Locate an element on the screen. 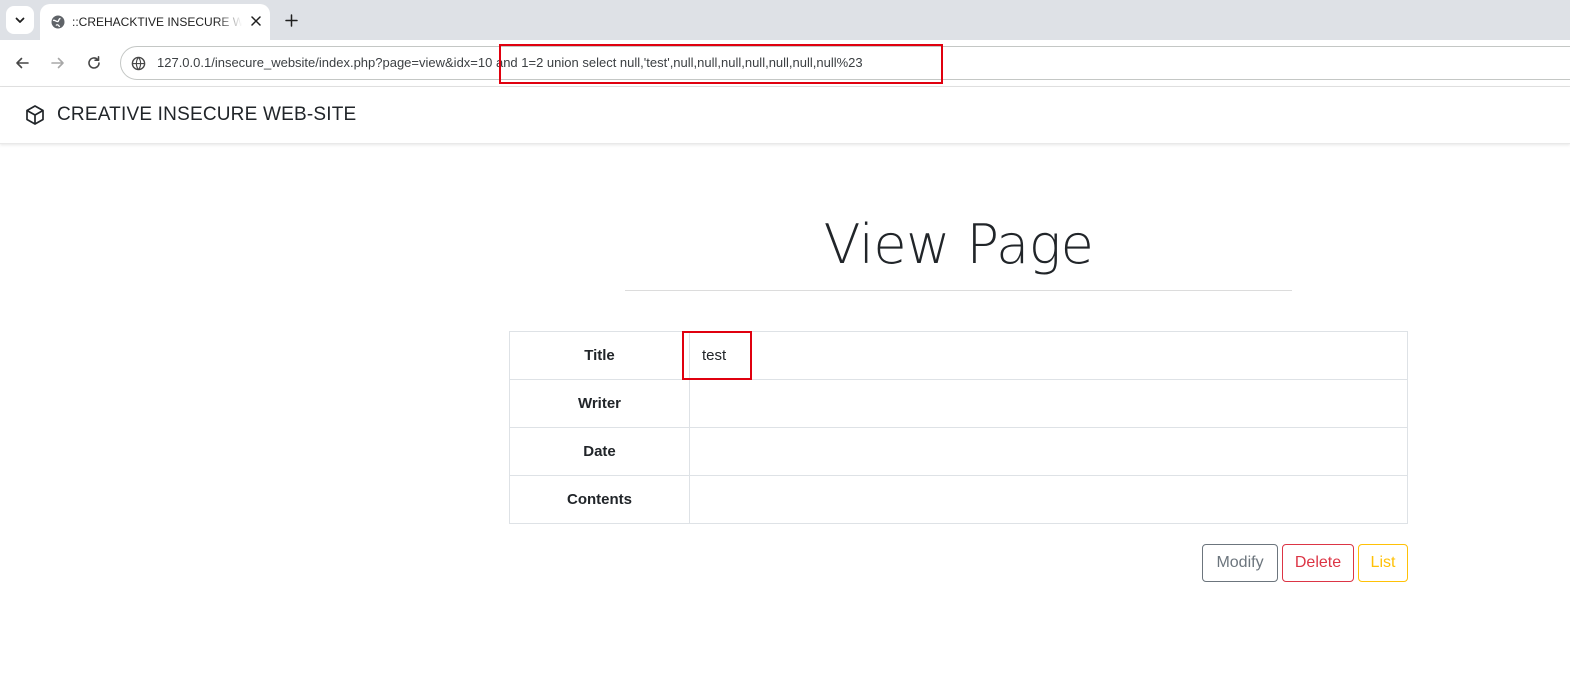 The image size is (1570, 678). box-icon is located at coordinates (35, 115).